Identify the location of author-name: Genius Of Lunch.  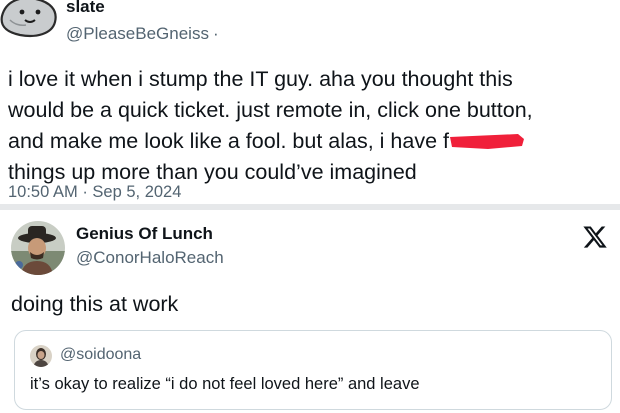
(144, 234).